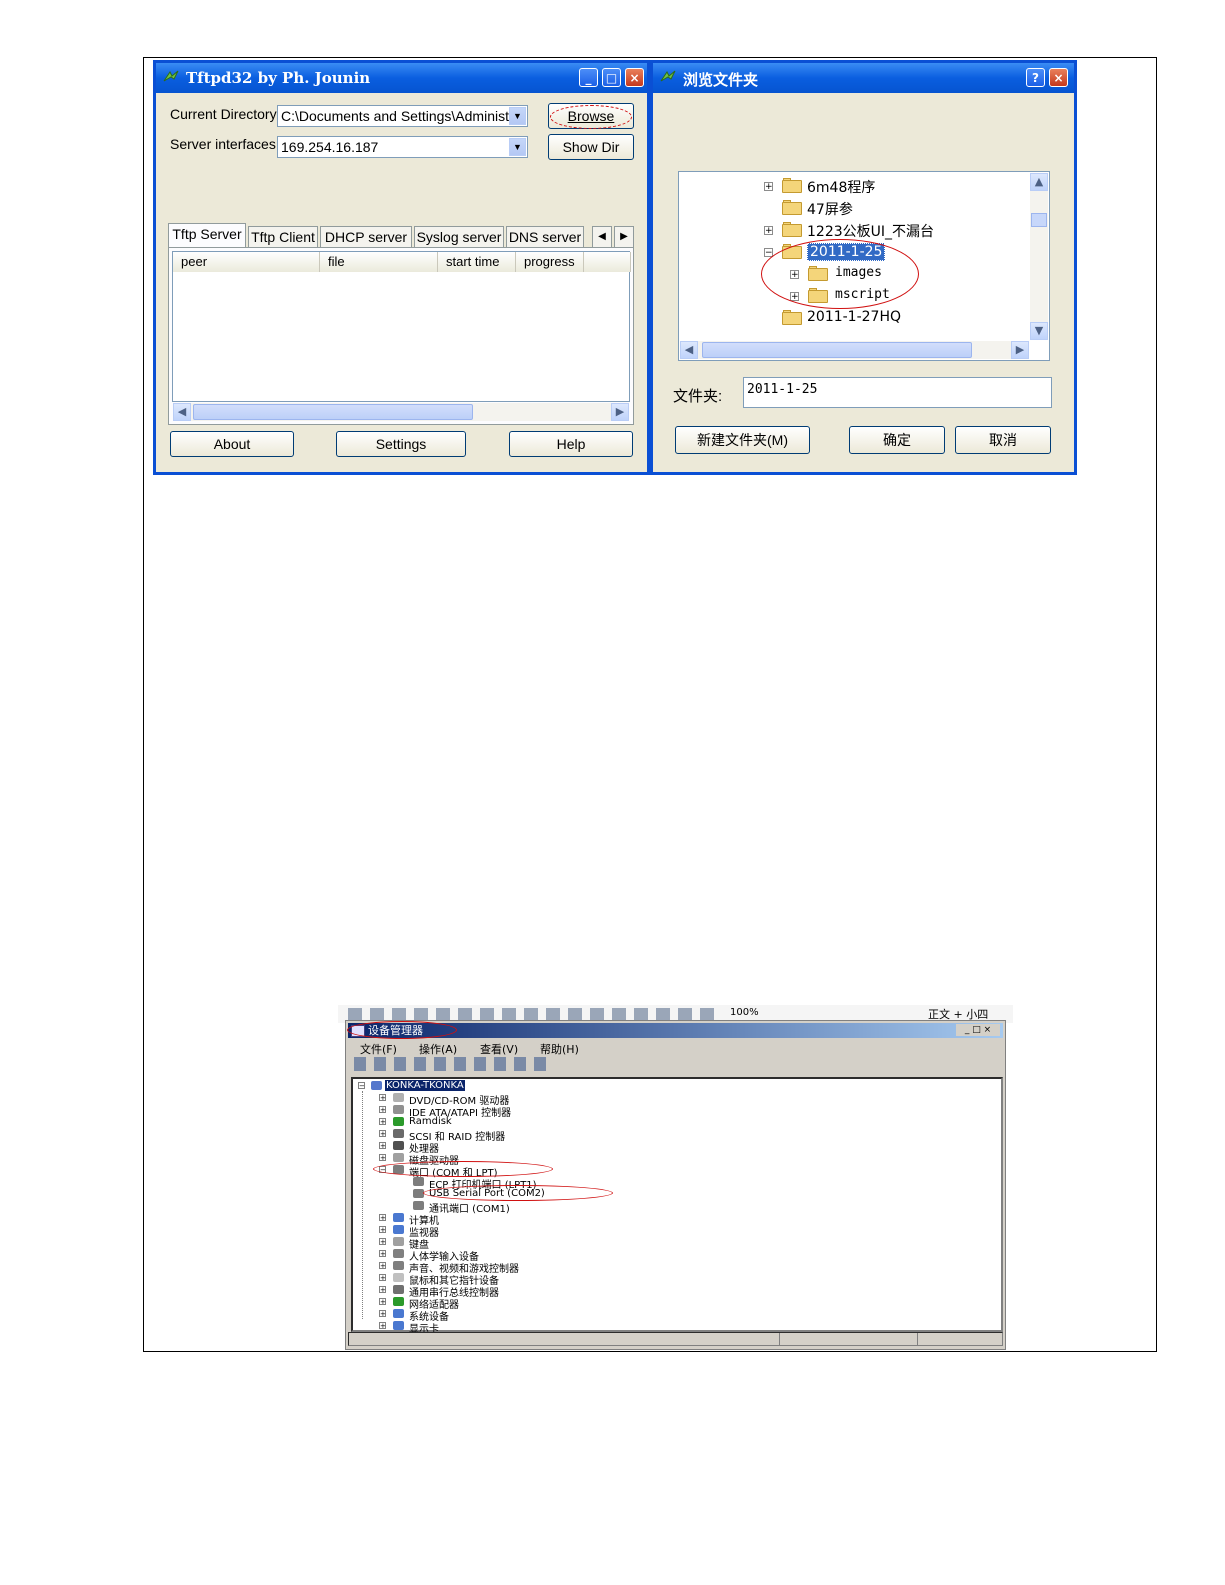 This screenshot has height=1585, width=1225. What do you see at coordinates (469, 1207) in the screenshot?
I see `dm-item: 通讯端口 (COM1)` at bounding box center [469, 1207].